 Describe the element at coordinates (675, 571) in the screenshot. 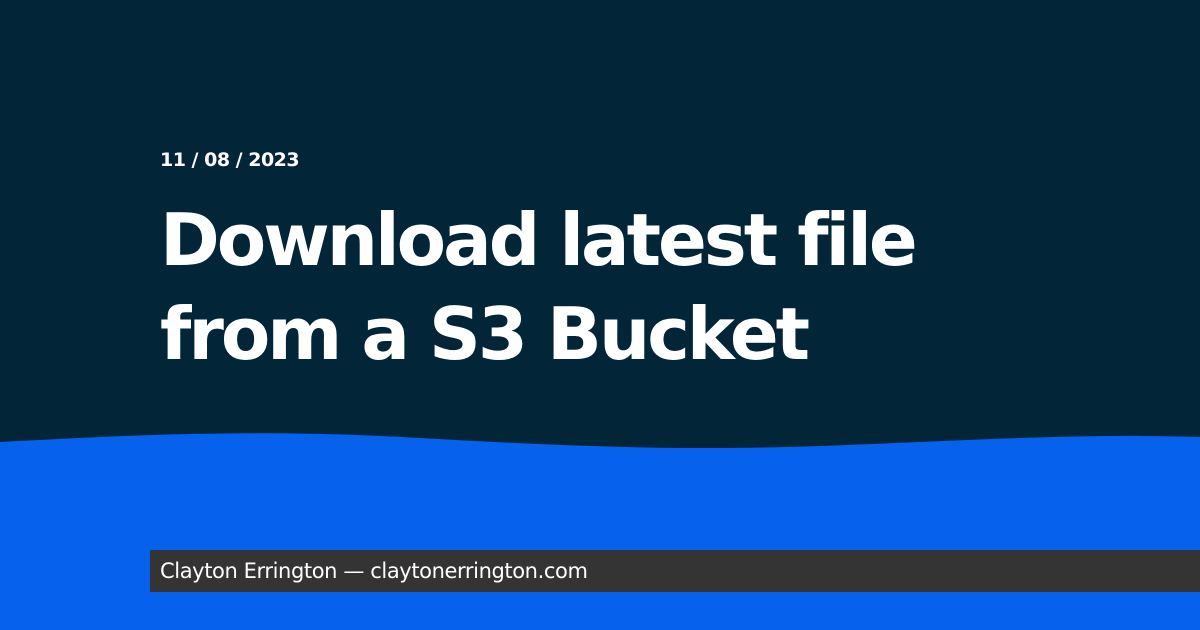

I see `author-bar: Clayton Errington — claytonerrington.com` at that location.